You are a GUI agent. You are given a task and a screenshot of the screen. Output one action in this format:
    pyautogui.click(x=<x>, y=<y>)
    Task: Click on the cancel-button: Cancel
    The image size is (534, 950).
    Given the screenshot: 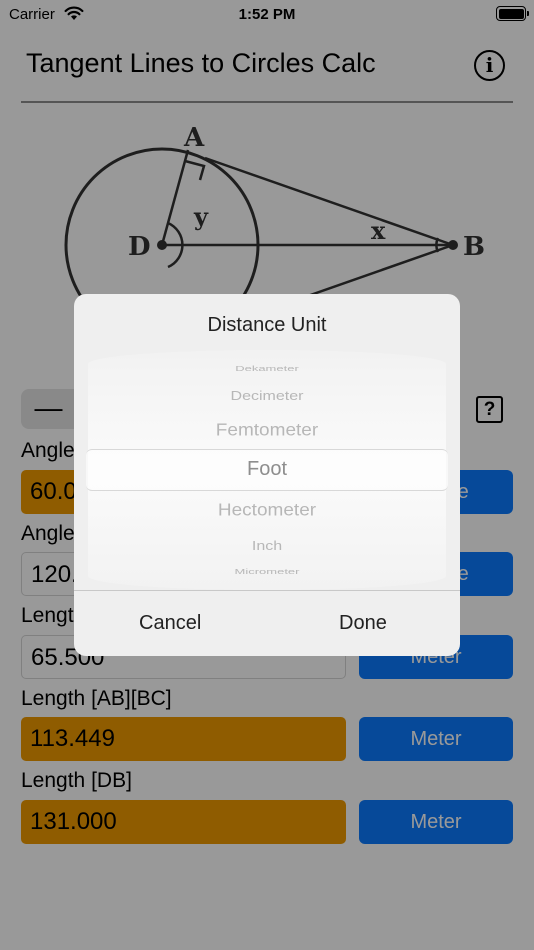 What is the action you would take?
    pyautogui.click(x=170, y=623)
    